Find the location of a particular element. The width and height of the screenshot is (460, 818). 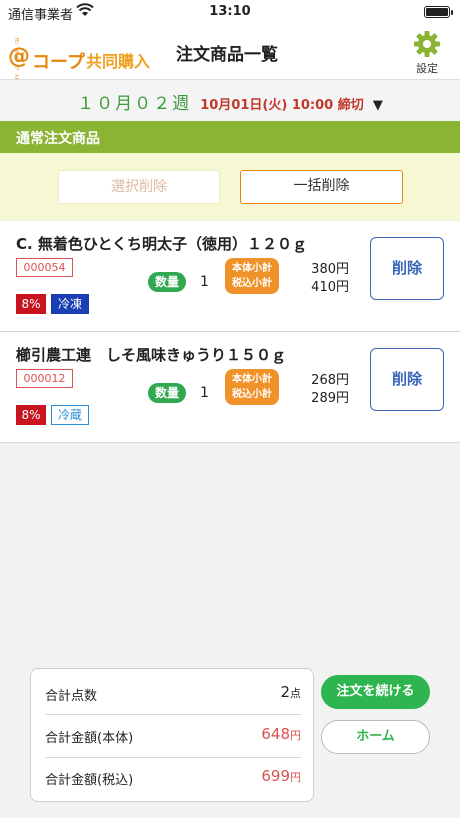

summary-base-row: 合計金額(本体) 648円 is located at coordinates (173, 735).